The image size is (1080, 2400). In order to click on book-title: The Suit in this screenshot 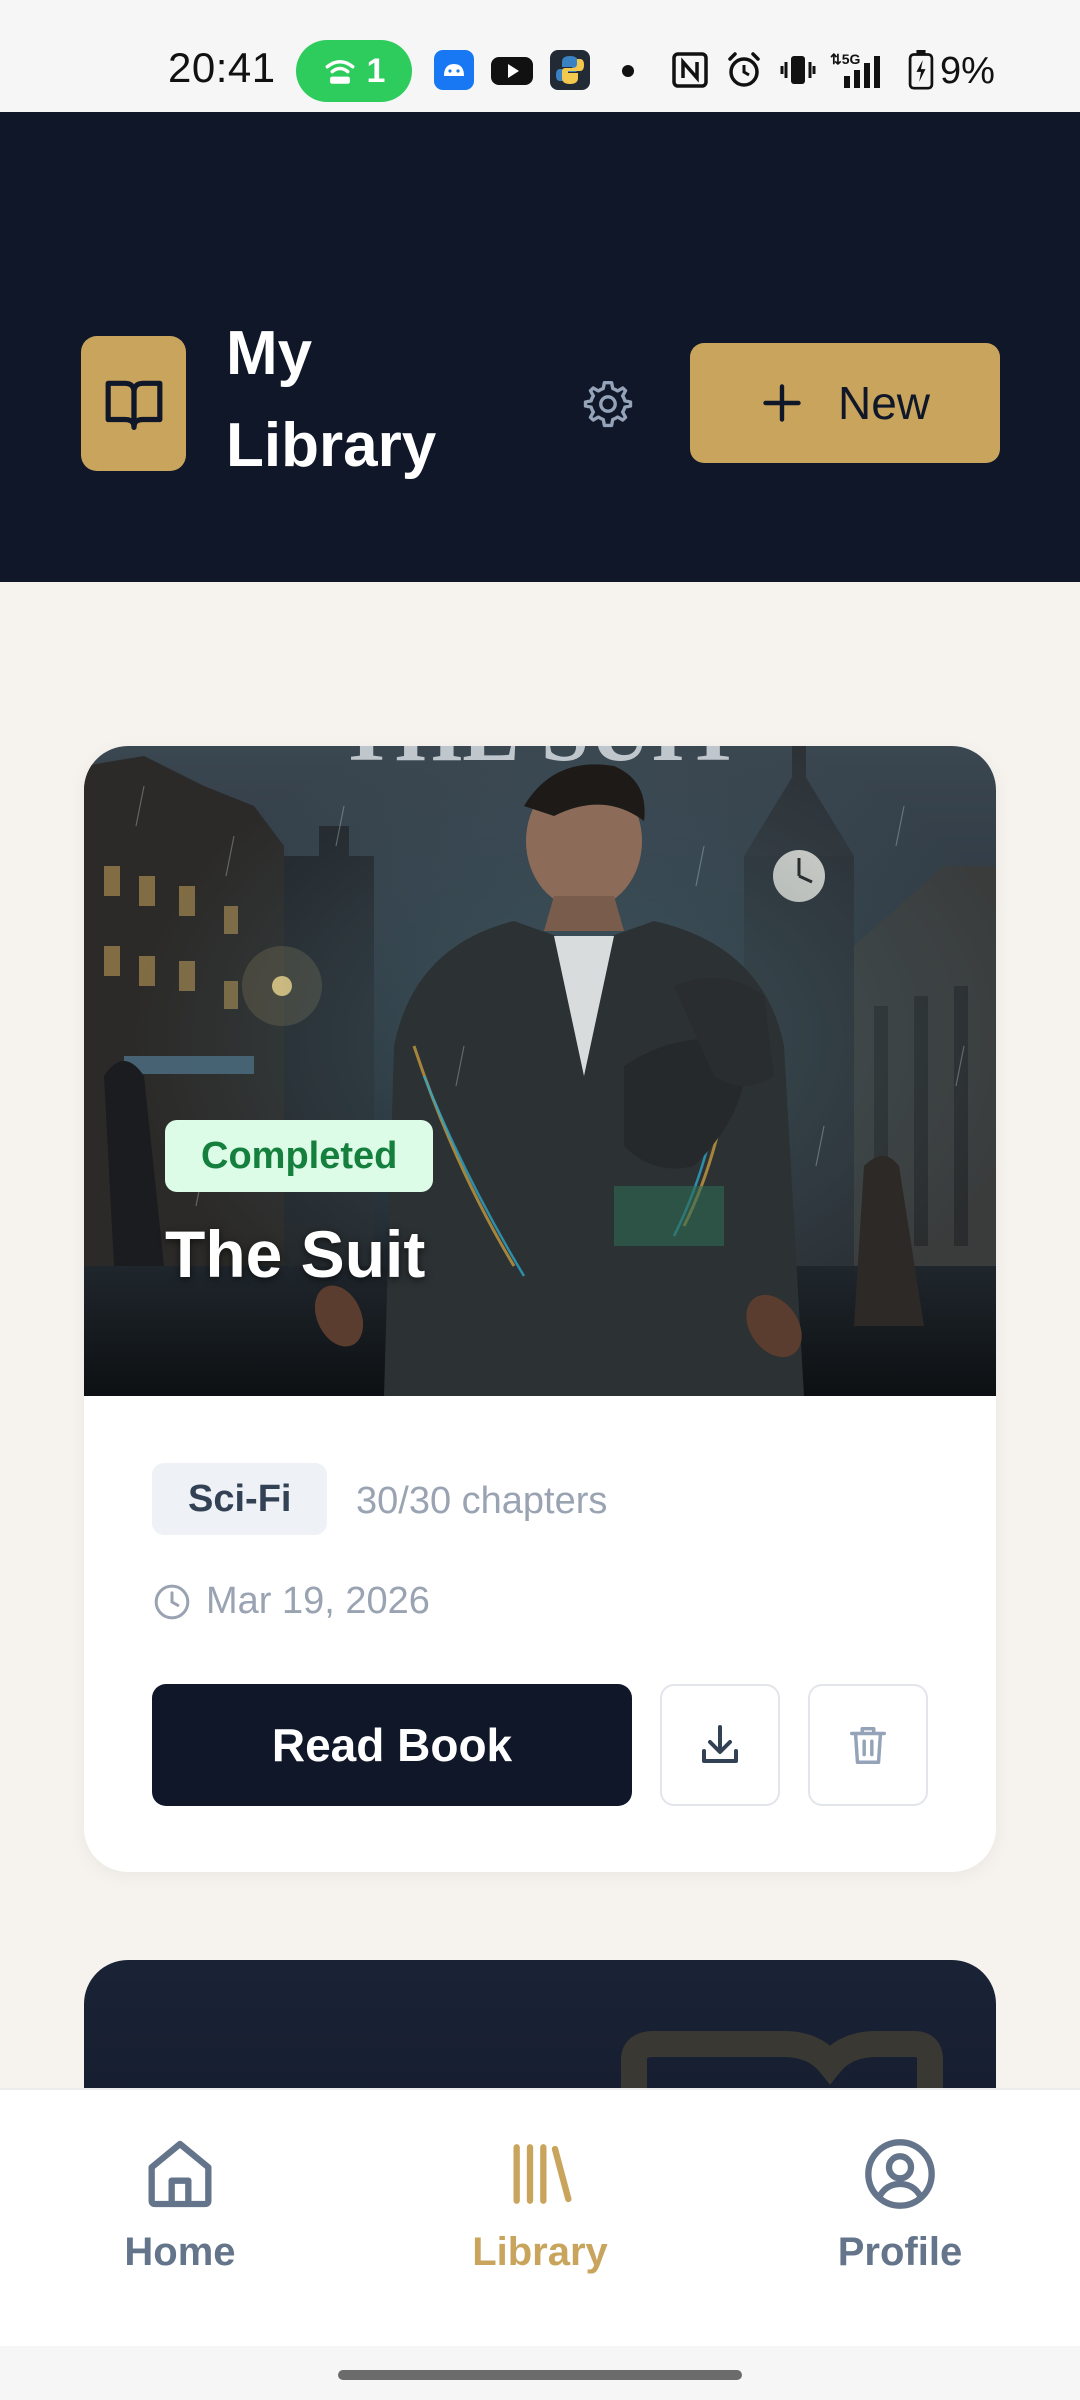, I will do `click(295, 1254)`.